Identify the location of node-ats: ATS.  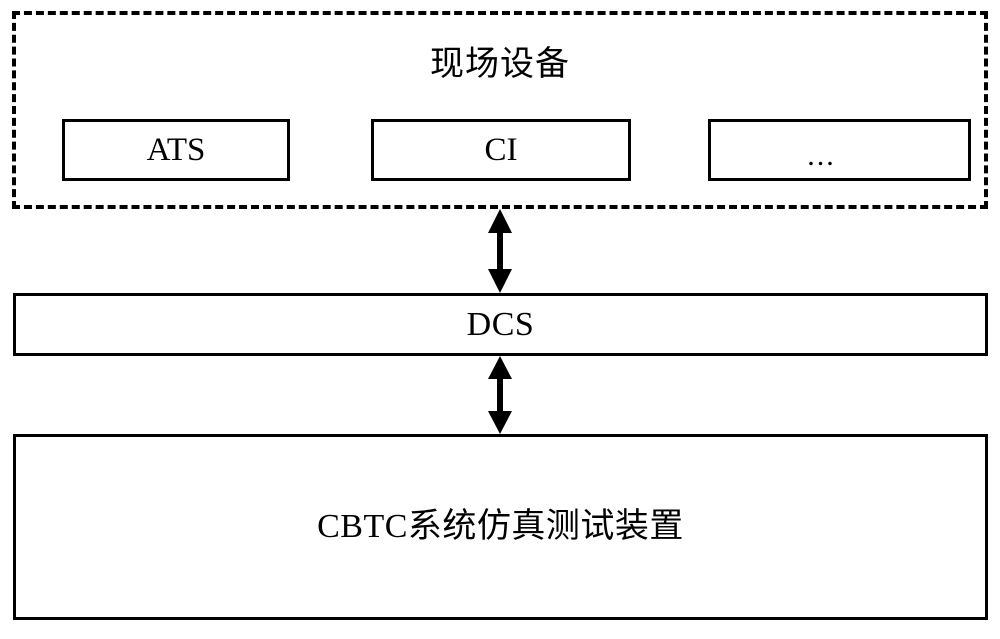
(176, 150).